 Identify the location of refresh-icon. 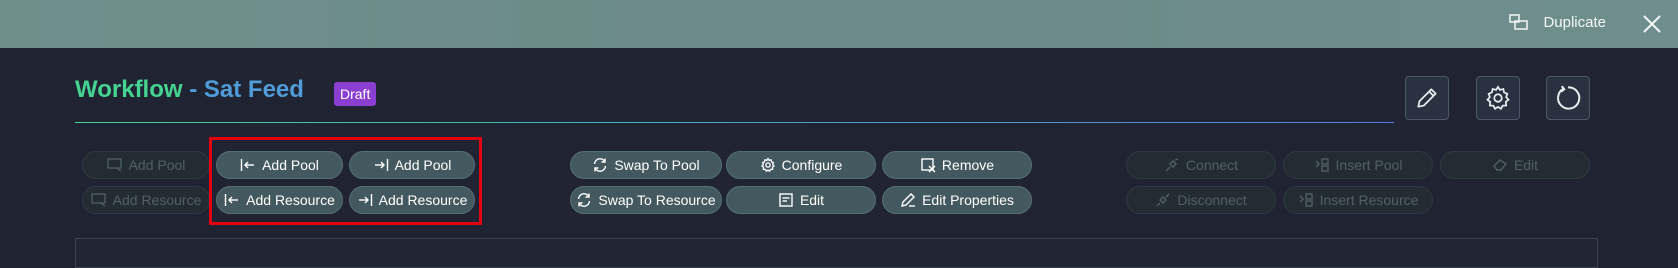
(1569, 97).